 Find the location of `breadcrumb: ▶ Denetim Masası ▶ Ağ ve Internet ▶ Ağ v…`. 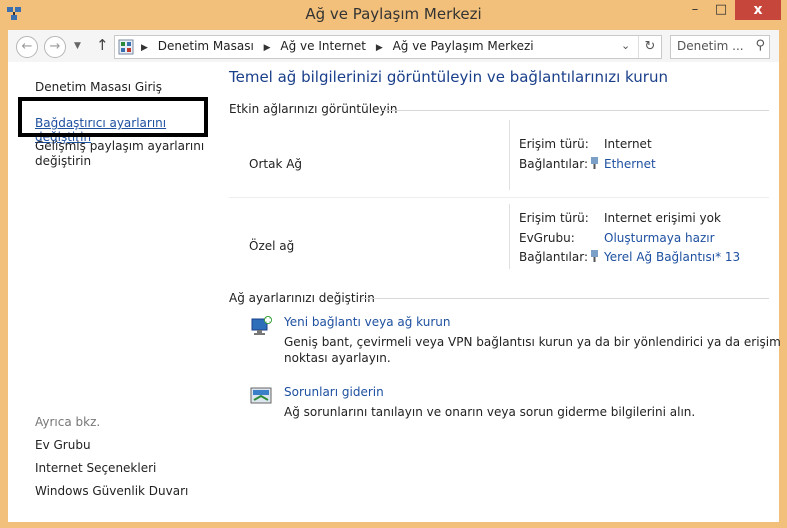

breadcrumb: ▶ Denetim Masası ▶ Ağ ve Internet ▶ Ağ v… is located at coordinates (340, 46).